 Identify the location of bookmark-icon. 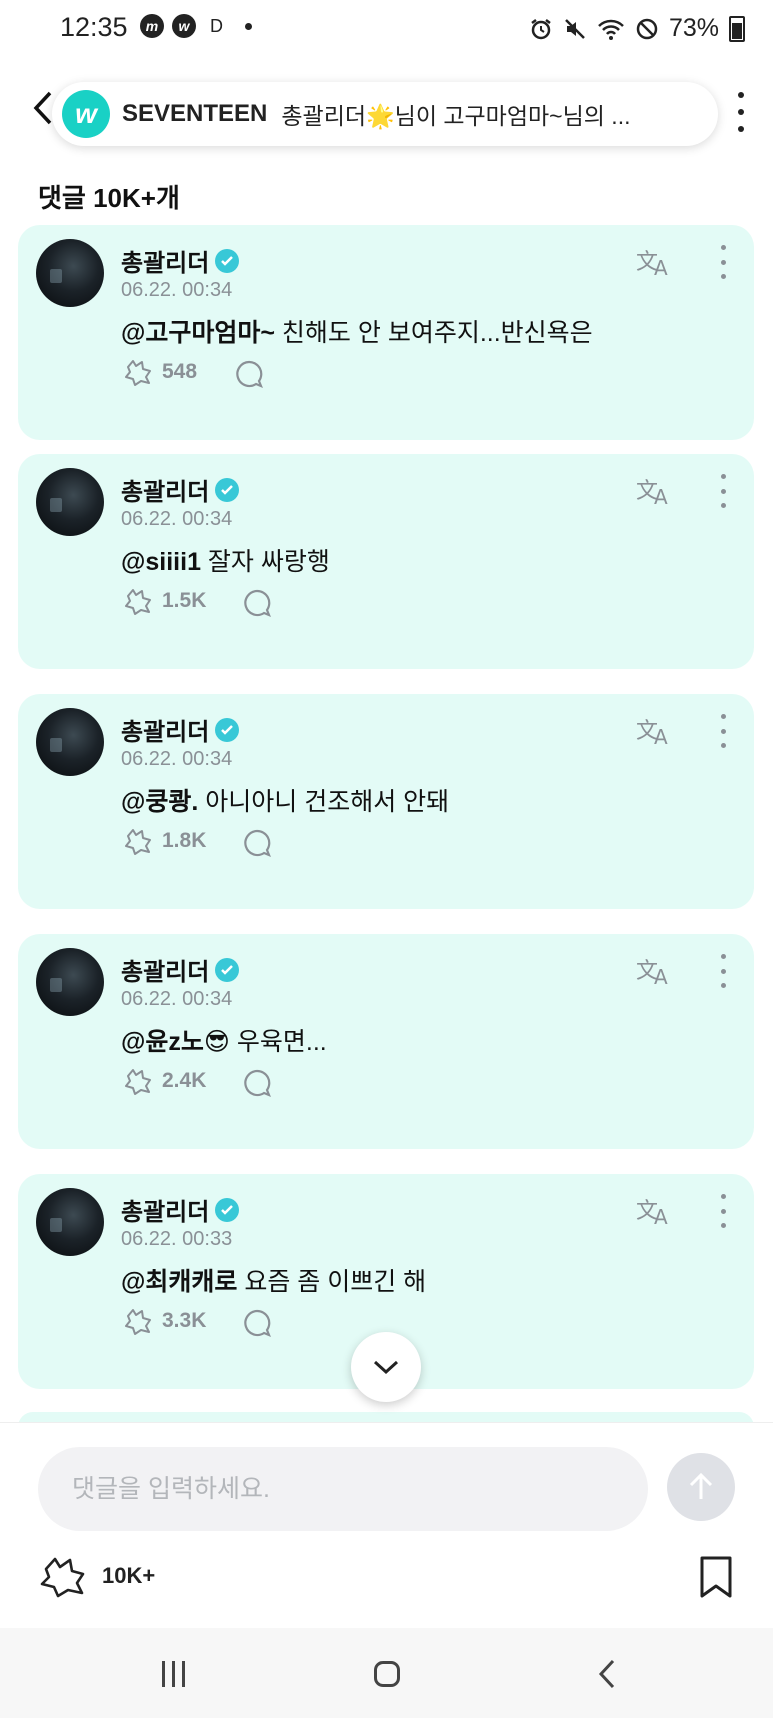
(716, 1577).